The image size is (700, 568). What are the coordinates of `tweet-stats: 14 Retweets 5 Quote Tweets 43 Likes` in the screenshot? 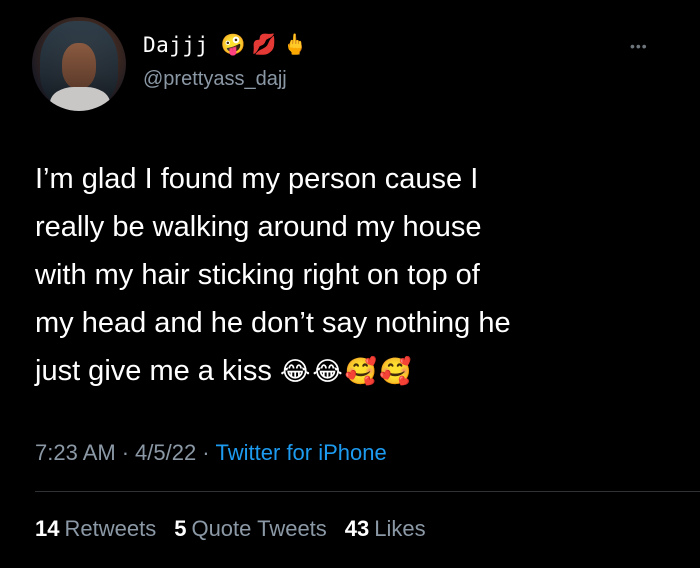 It's located at (230, 529).